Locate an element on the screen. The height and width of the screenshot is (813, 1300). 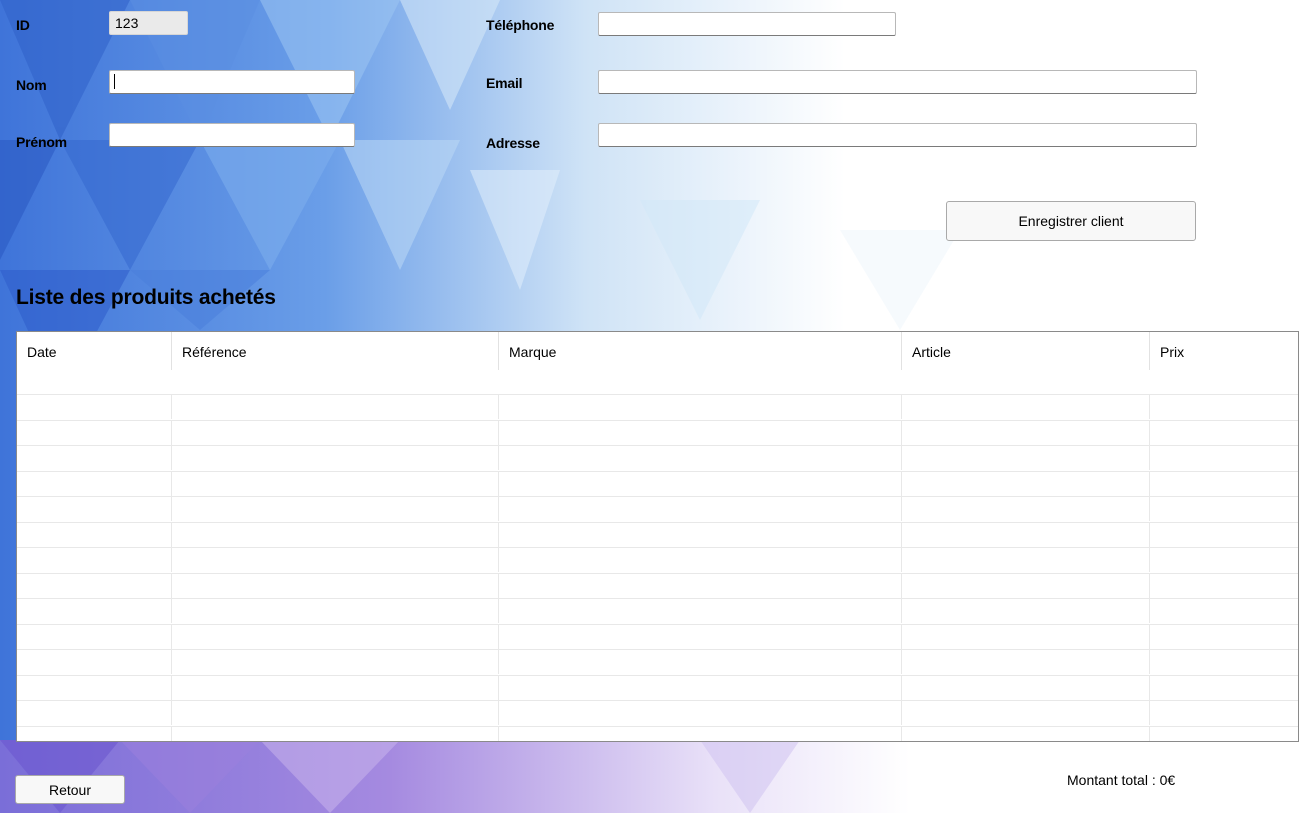
prenom-field is located at coordinates (232, 135).